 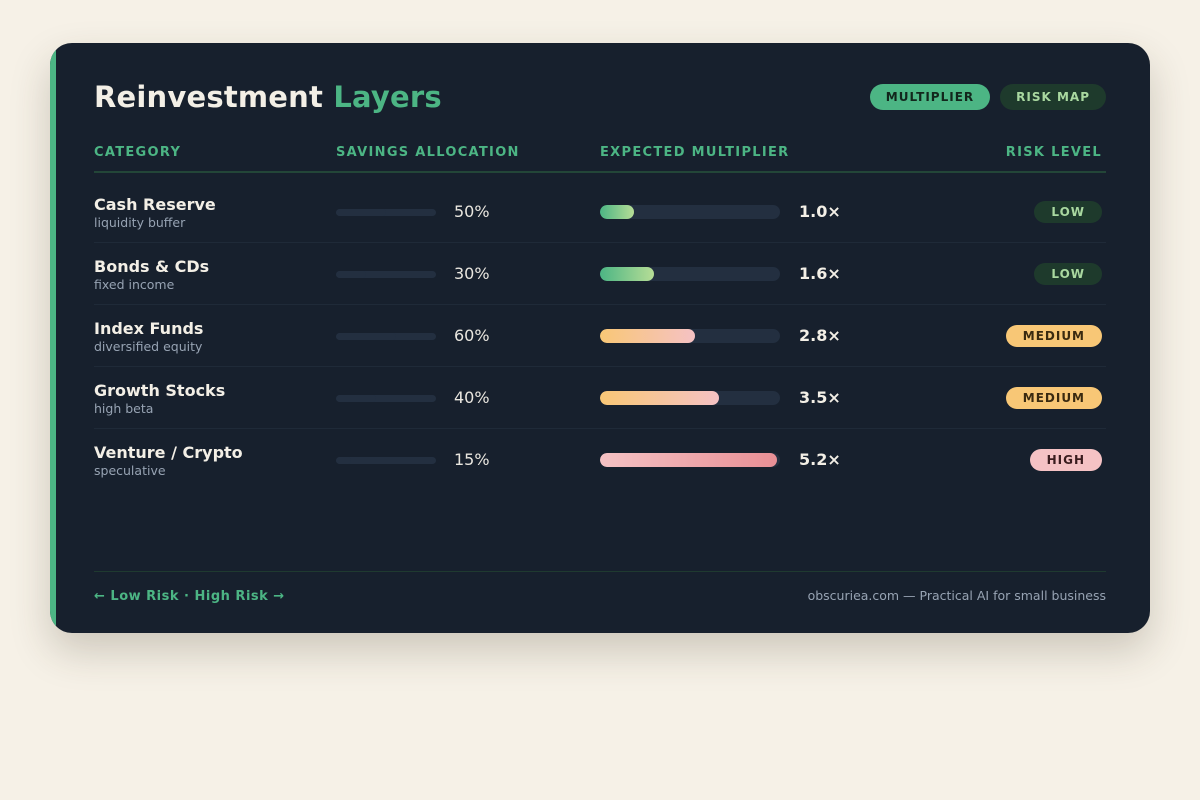 What do you see at coordinates (820, 397) in the screenshot?
I see `multiplier-value: 3.5×` at bounding box center [820, 397].